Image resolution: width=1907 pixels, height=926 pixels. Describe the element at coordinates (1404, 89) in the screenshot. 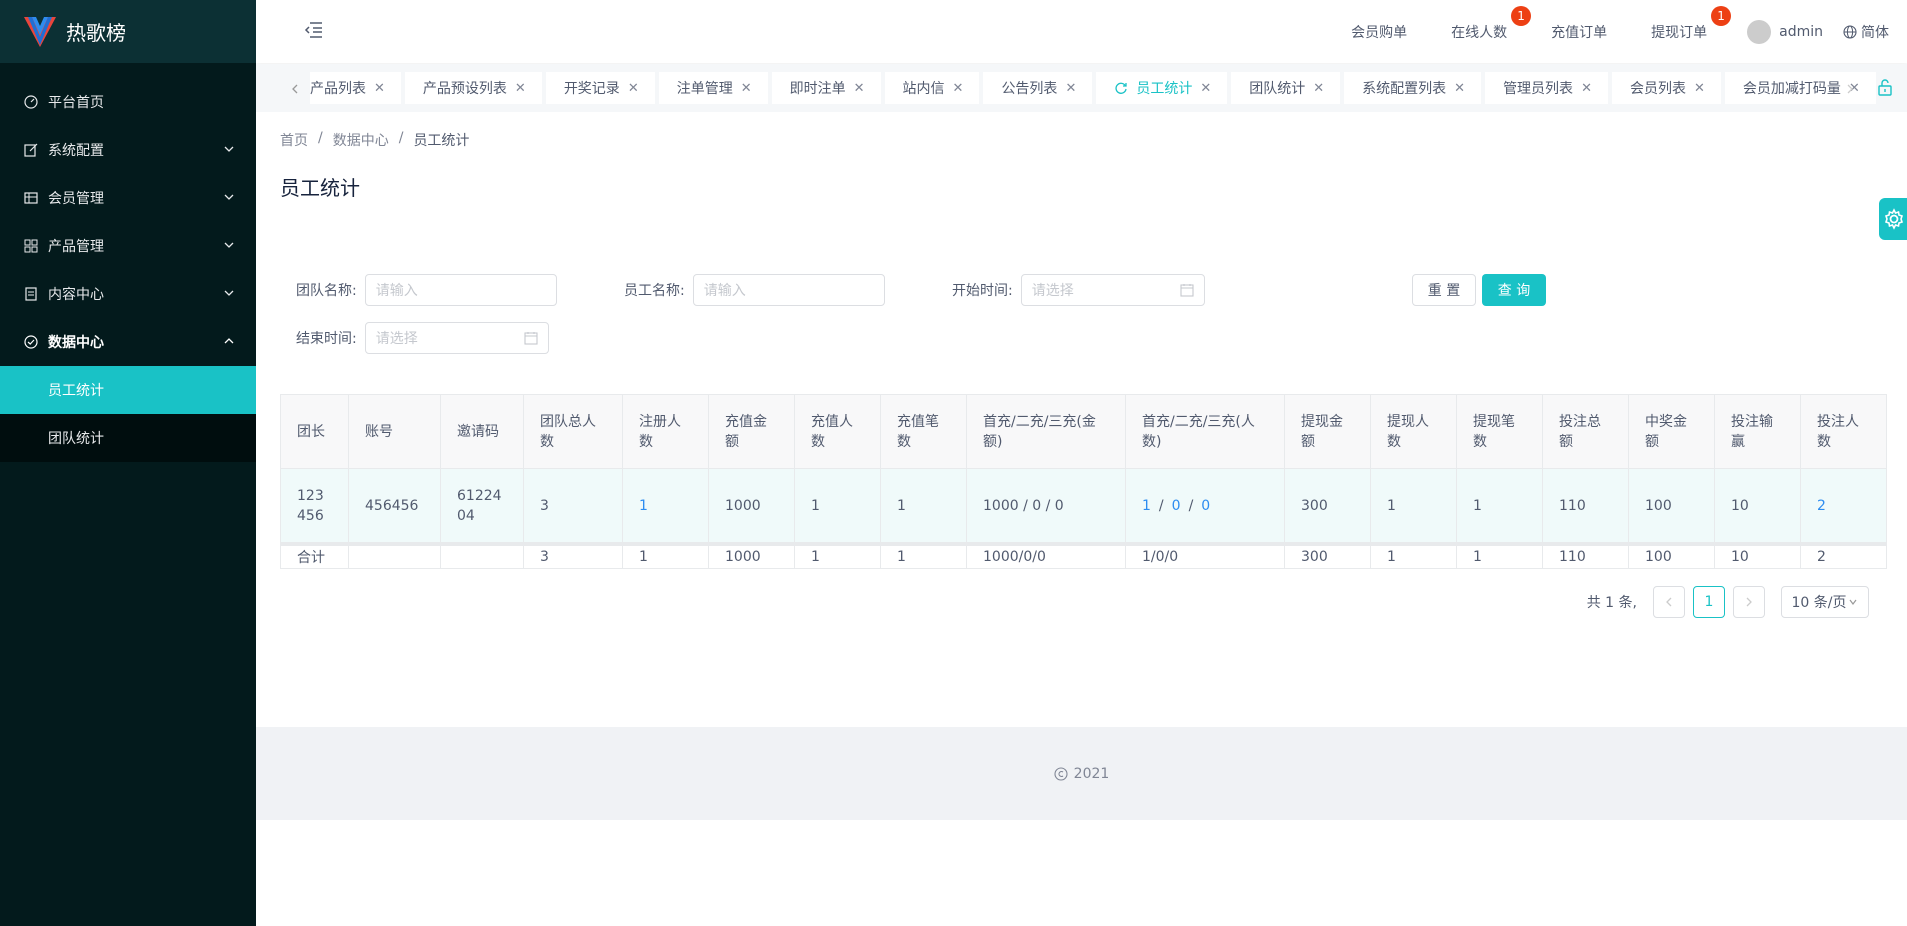

I see `tab-label: 系统配置列表` at that location.